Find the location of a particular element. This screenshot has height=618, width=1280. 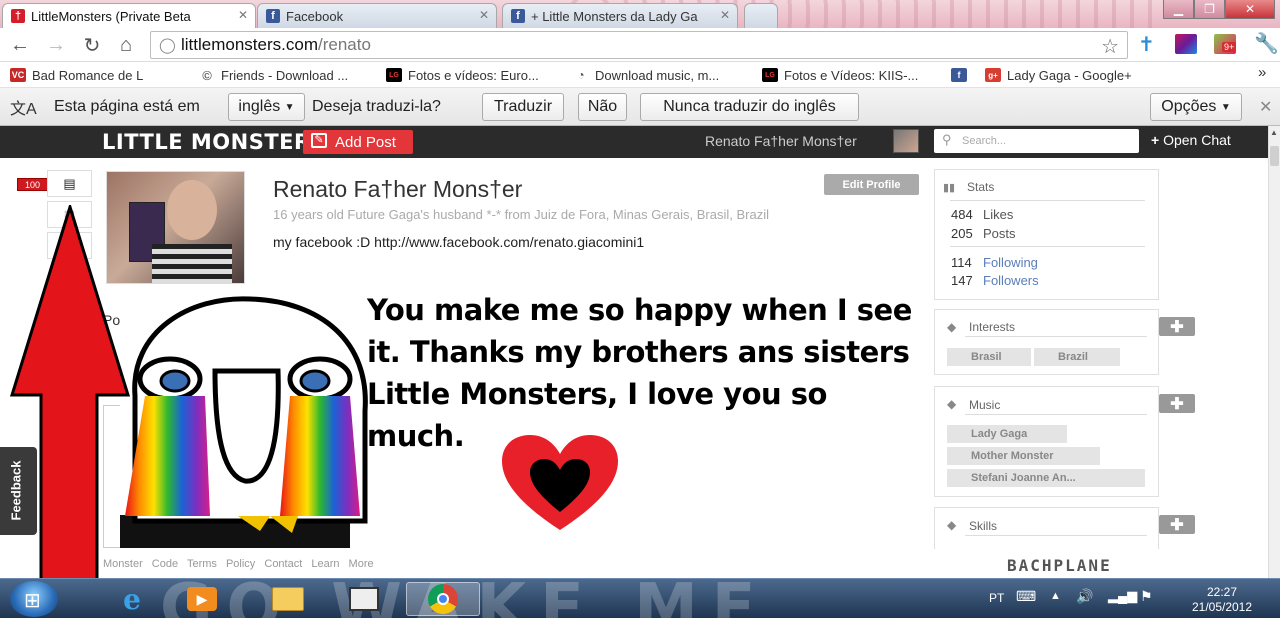

back-icon: ← is located at coordinates (20, 45).